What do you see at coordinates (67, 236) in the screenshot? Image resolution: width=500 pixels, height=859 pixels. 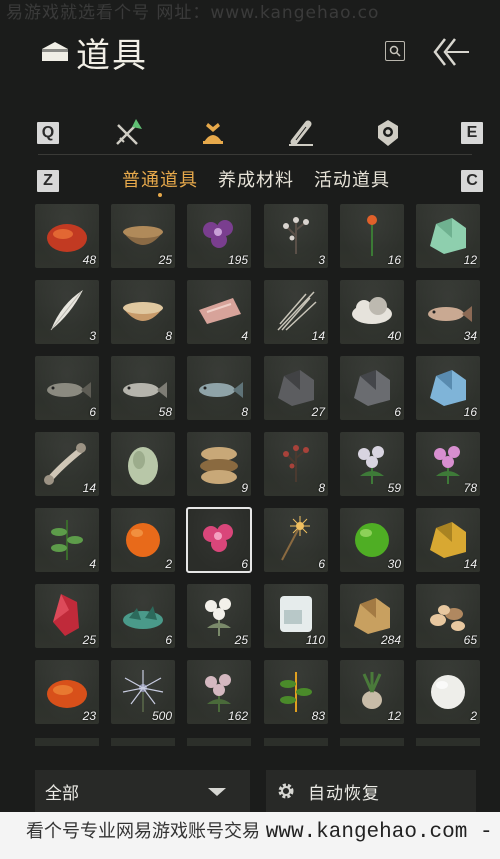 I see `item-slot: 48` at bounding box center [67, 236].